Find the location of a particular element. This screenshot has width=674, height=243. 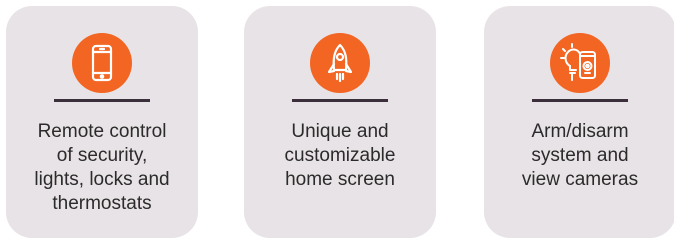

smartphone-icon is located at coordinates (102, 63).